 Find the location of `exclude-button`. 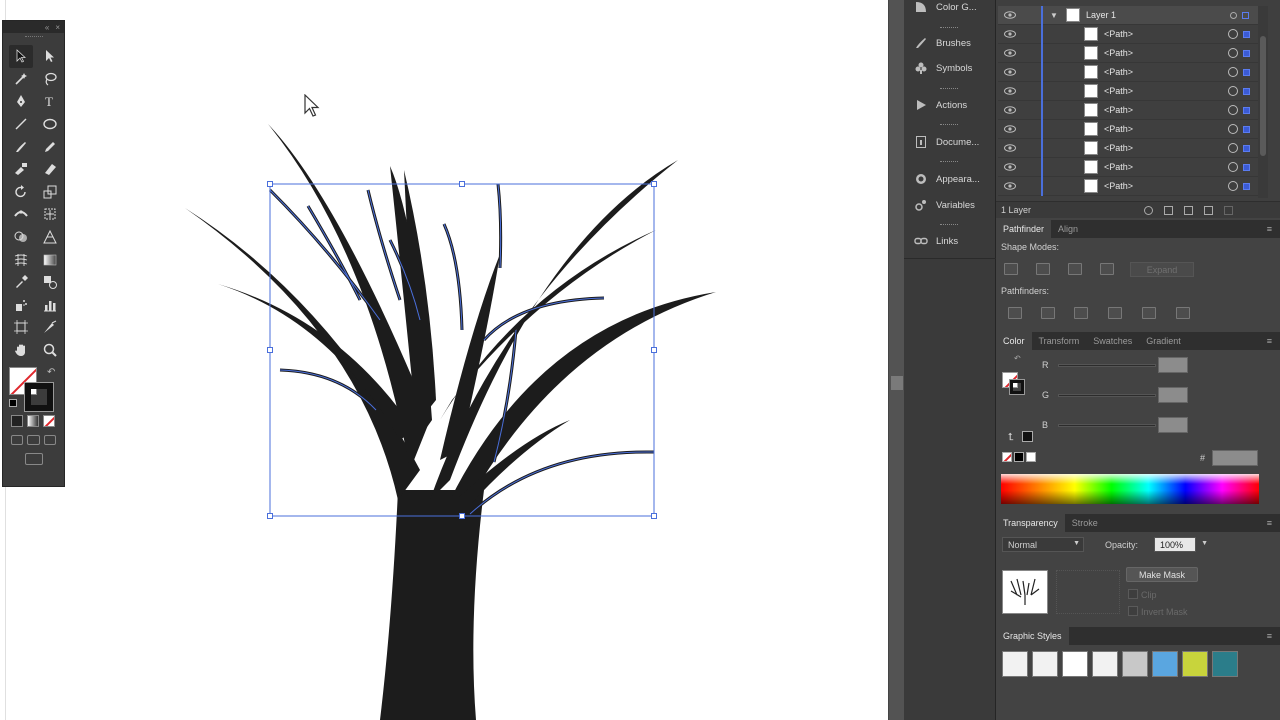

exclude-button is located at coordinates (1107, 269).